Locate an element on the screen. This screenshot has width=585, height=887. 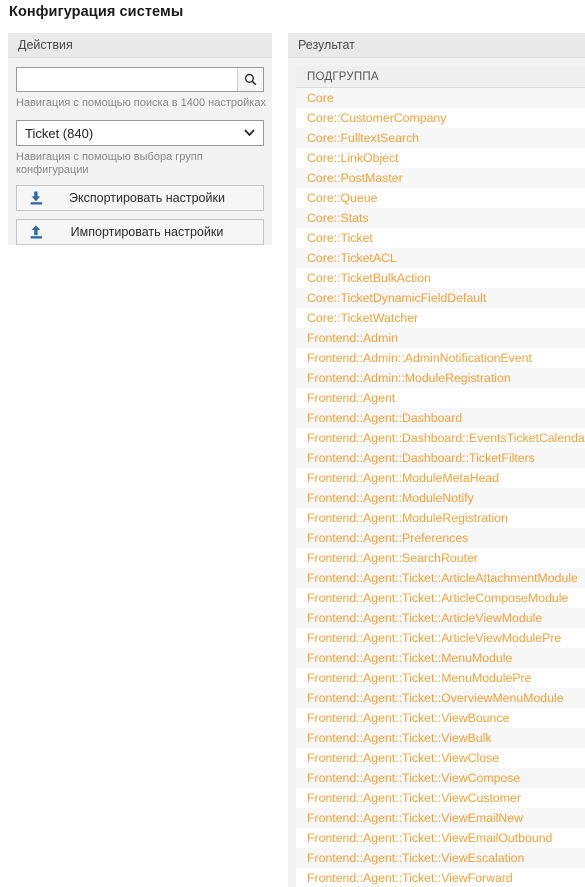
table-row: Frontend::Admin::AdminNotificationEvent is located at coordinates (440, 358).